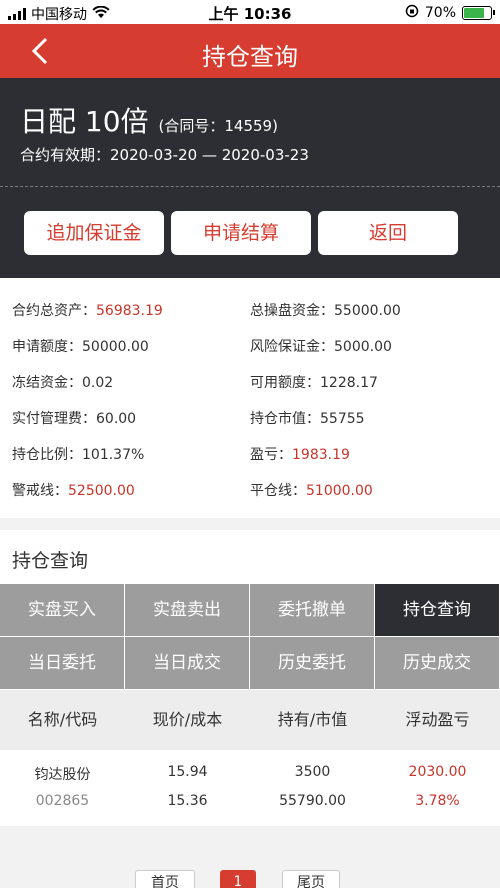 This screenshot has height=888, width=500. What do you see at coordinates (62, 775) in the screenshot?
I see `stock-name: 钧达股份` at bounding box center [62, 775].